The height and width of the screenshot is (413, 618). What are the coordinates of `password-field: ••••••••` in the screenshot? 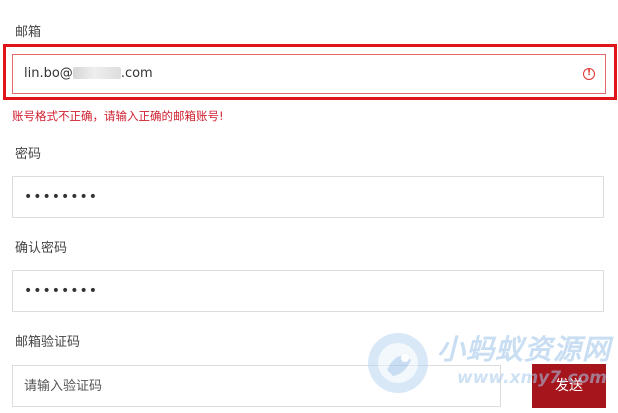 It's located at (308, 197).